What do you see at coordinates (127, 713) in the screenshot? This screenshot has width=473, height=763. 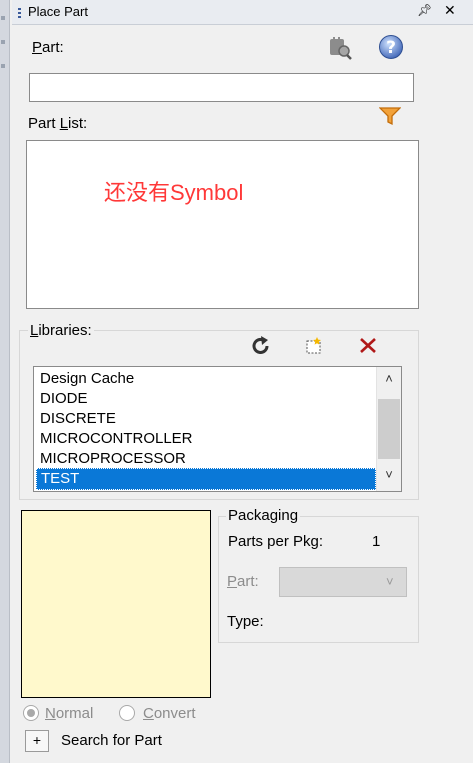 I see `convert-radio` at bounding box center [127, 713].